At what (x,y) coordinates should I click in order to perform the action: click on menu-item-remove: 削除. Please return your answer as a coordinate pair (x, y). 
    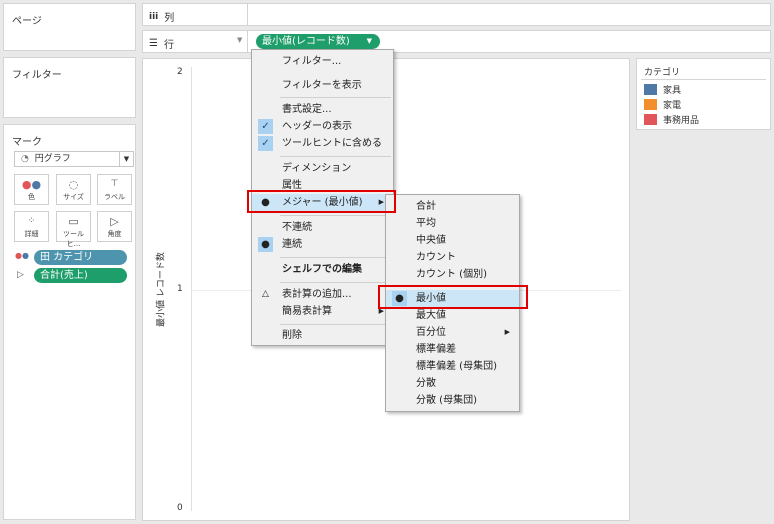
    Looking at the image, I should click on (322, 335).